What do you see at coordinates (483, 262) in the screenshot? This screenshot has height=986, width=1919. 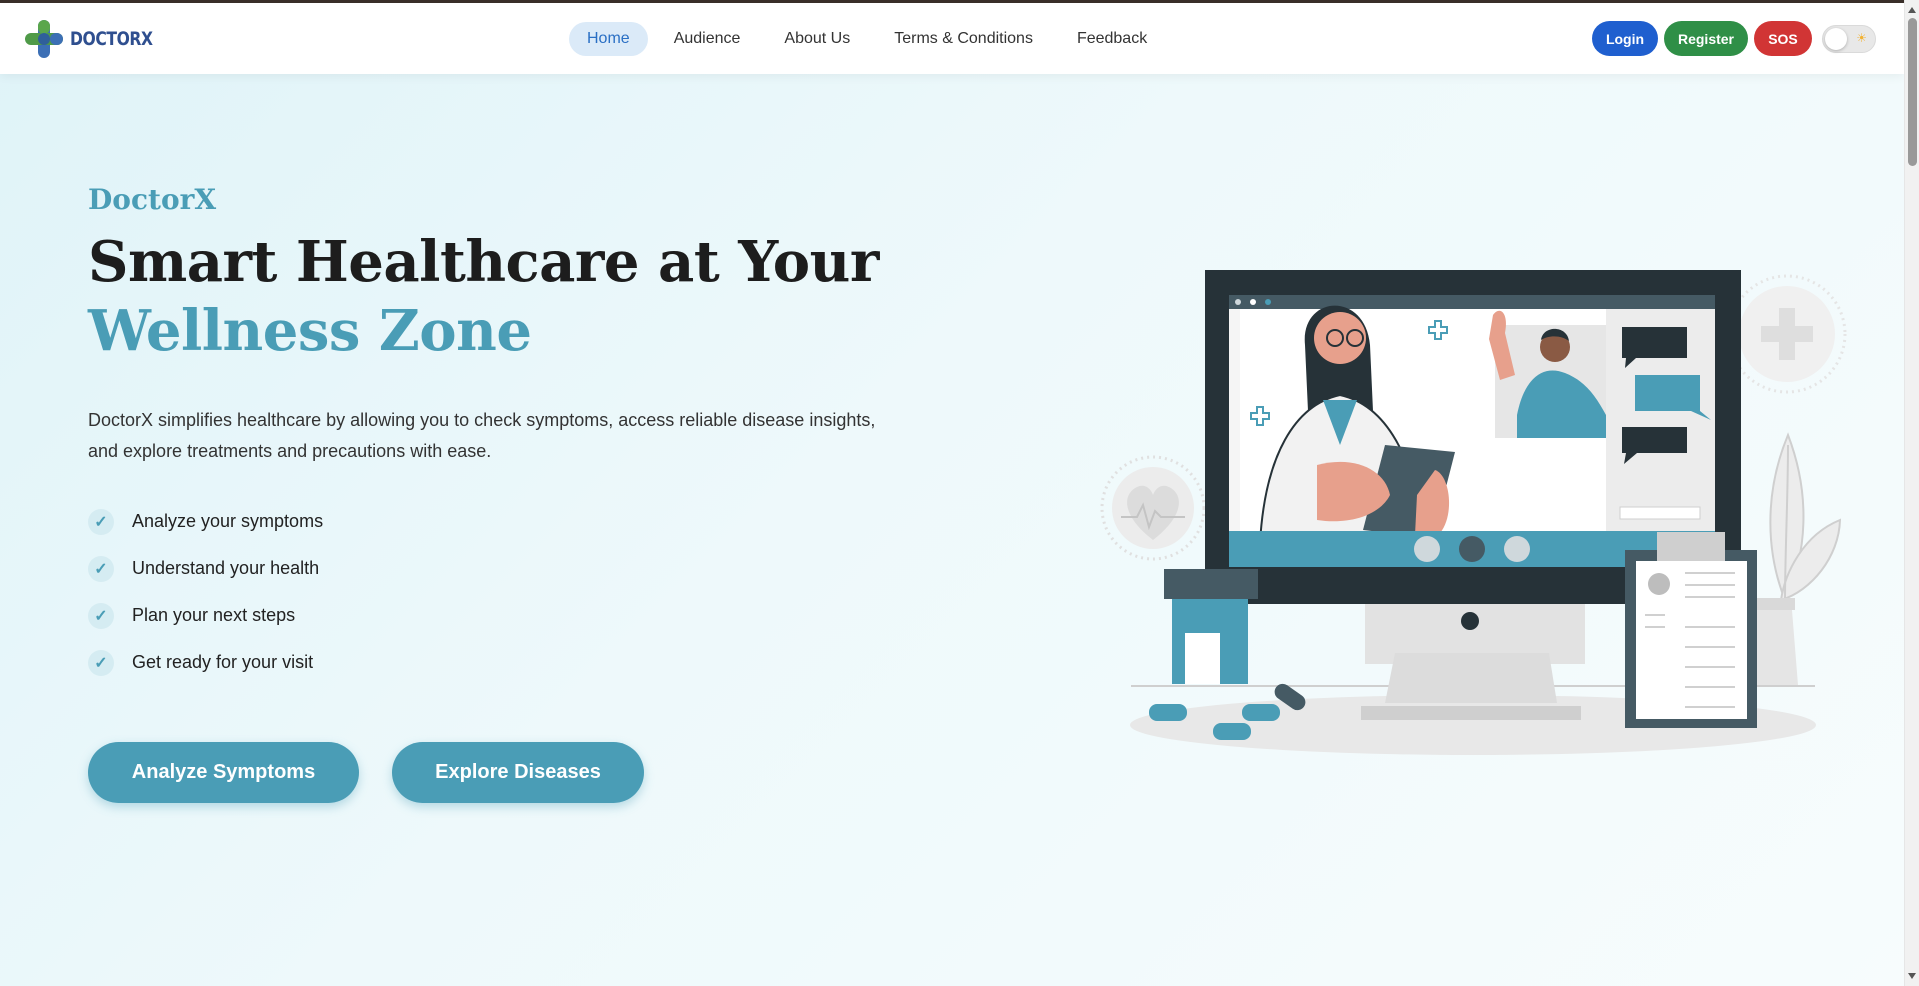 I see `hero-title-line1: Smart Healthcare at Your` at bounding box center [483, 262].